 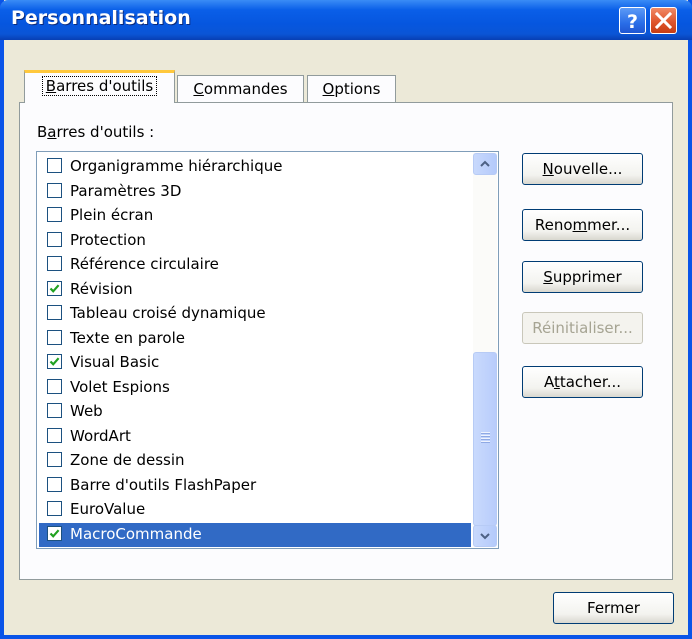 What do you see at coordinates (108, 239) in the screenshot?
I see `toolbar-list-item-label: Protection` at bounding box center [108, 239].